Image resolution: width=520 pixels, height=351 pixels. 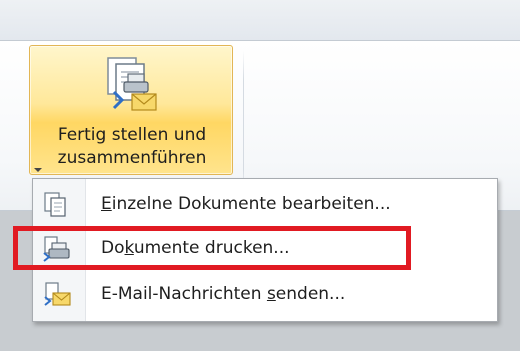 I want to click on red-highlight-box, so click(x=212, y=248).